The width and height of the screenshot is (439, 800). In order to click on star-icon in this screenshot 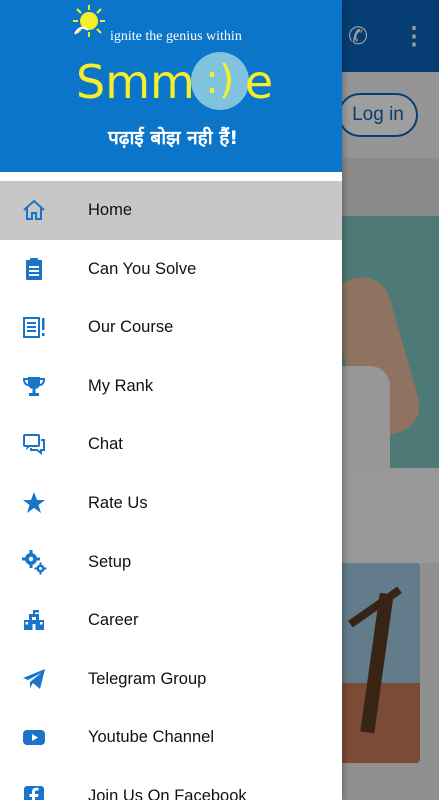, I will do `click(34, 503)`.